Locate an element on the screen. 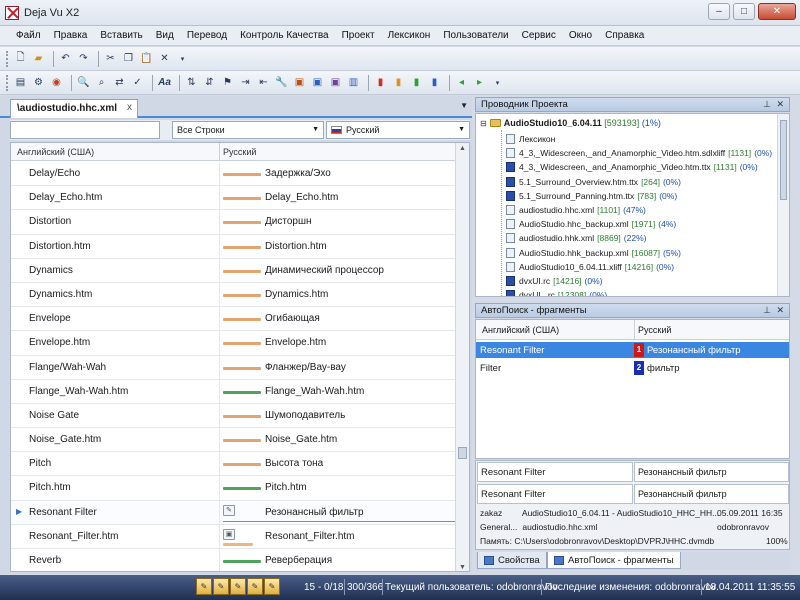 This screenshot has height=600, width=800. tree-item: audiostudio.hhk.xml [8869] (22%) is located at coordinates (639, 238).